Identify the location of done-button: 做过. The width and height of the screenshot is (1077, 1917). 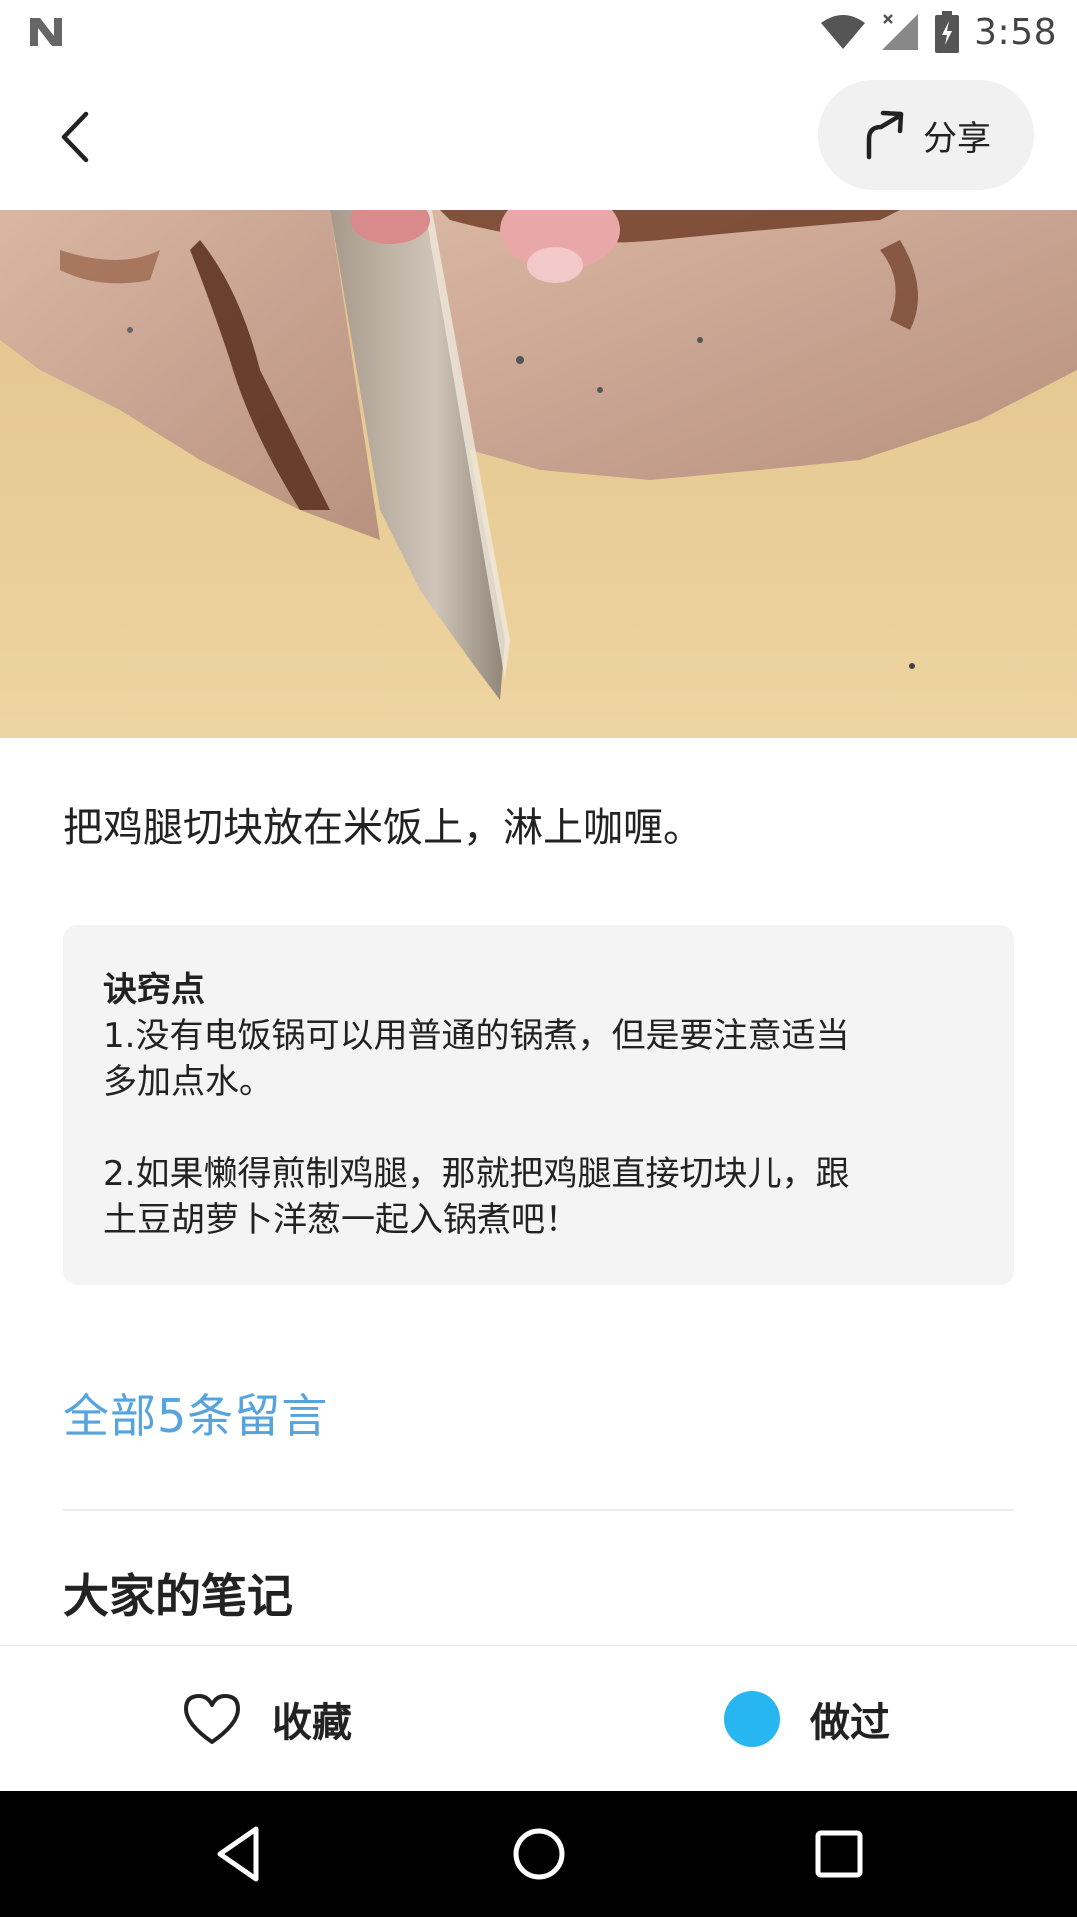
(807, 1719).